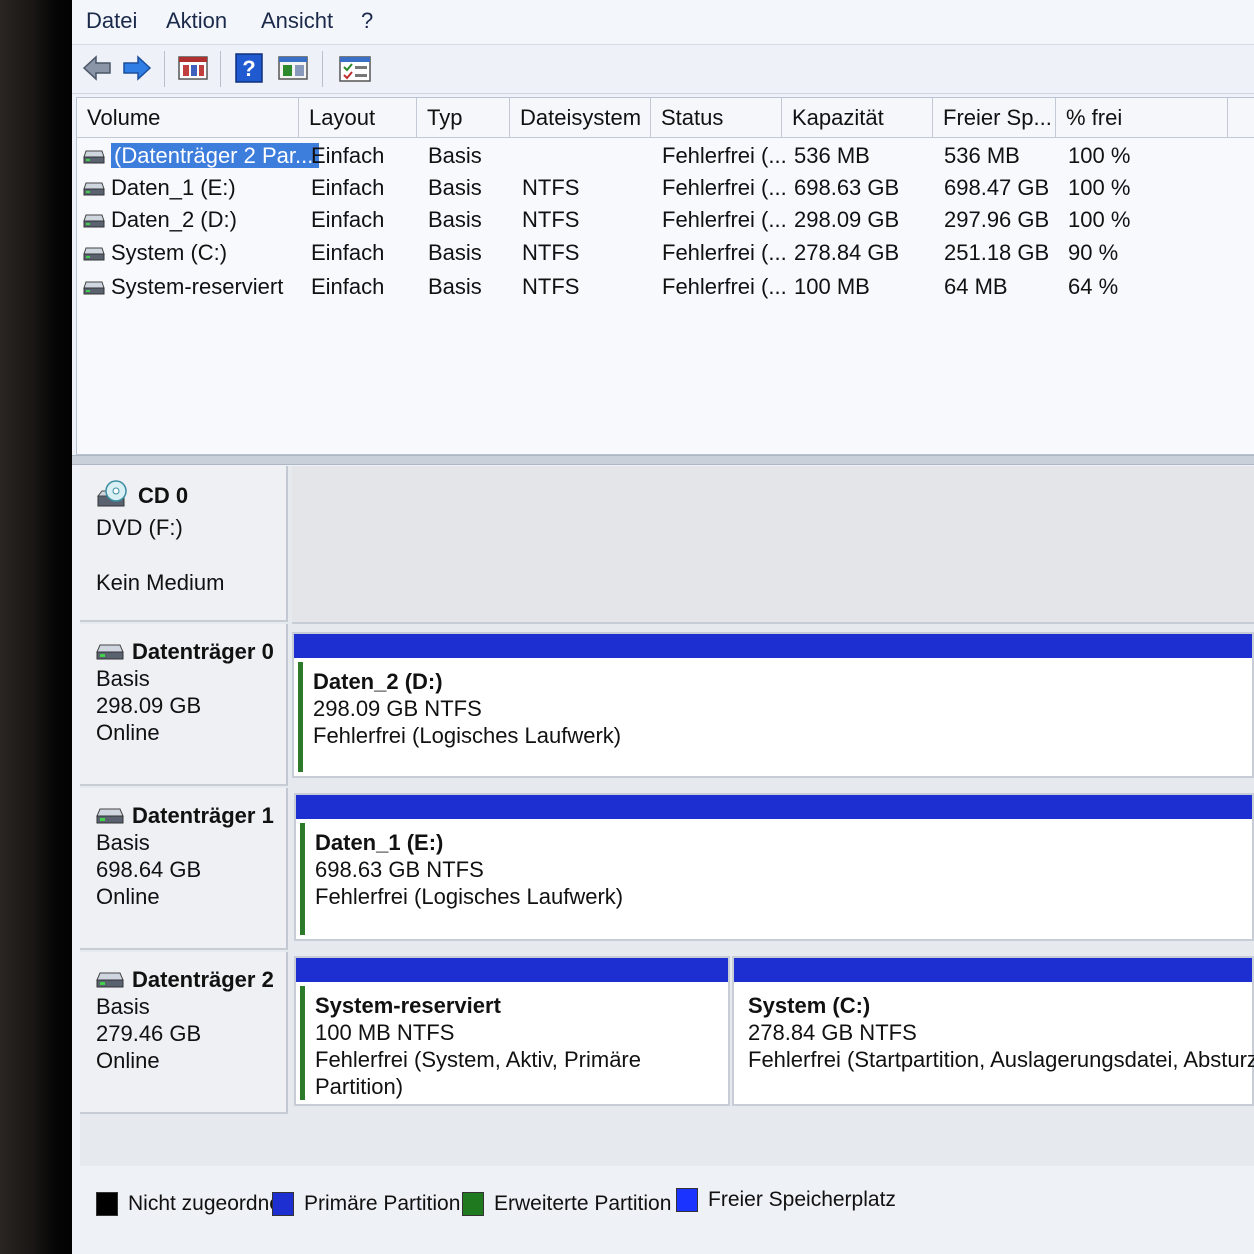 The image size is (1254, 1254). What do you see at coordinates (149, 1033) in the screenshot?
I see `disk-size: 279.46 GB` at bounding box center [149, 1033].